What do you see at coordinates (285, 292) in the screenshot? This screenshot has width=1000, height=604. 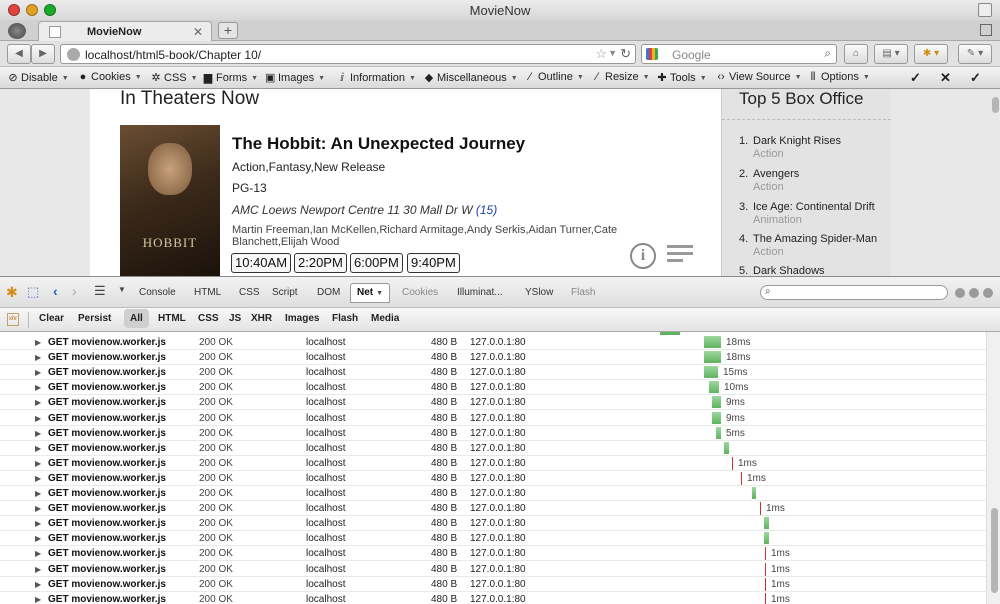 I see `tab-script: Script` at bounding box center [285, 292].